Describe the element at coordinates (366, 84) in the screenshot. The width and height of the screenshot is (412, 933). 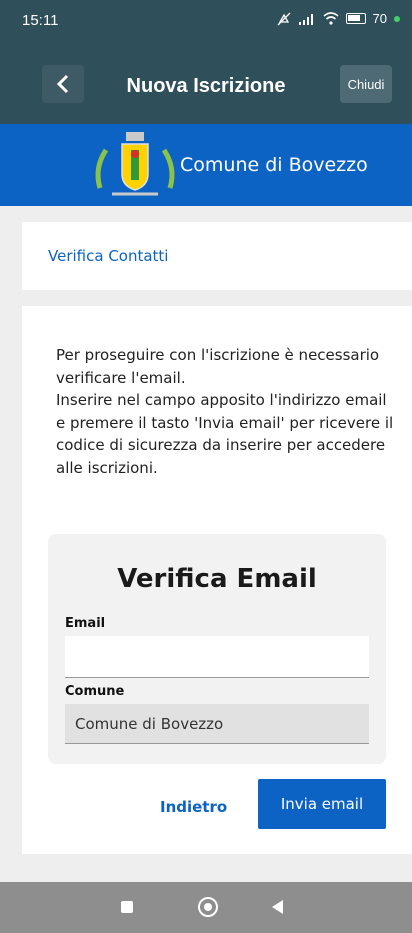
I see `close-button: Chiudi` at that location.